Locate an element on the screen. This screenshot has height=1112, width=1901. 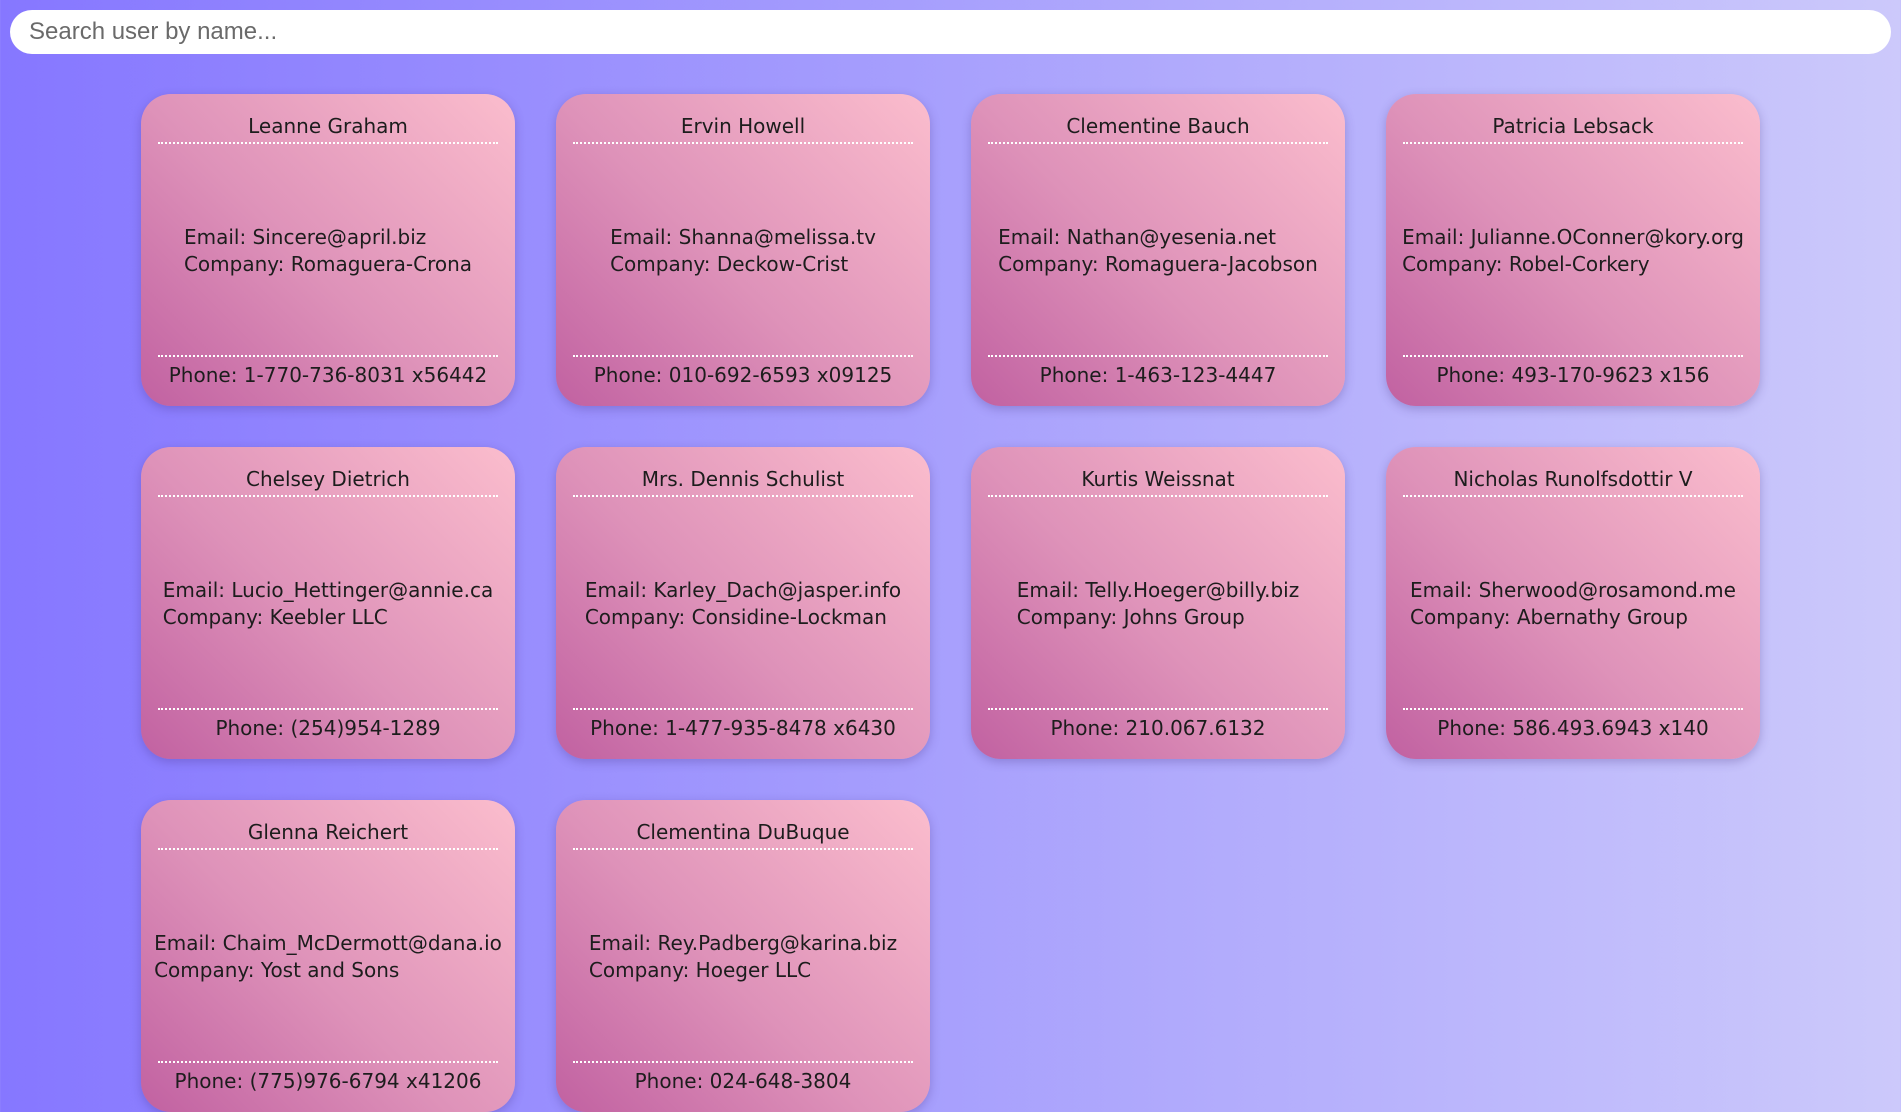
user-email: Email: Lucio_Hettinger@annie.ca is located at coordinates (328, 590).